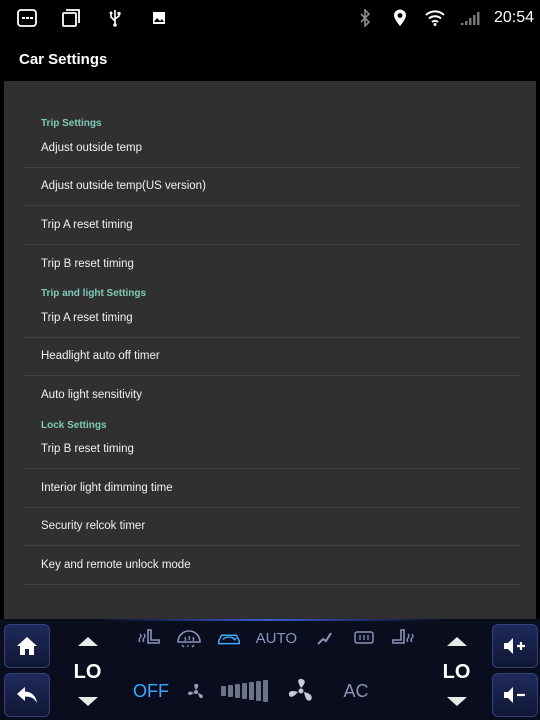 Image resolution: width=540 pixels, height=720 pixels. What do you see at coordinates (270, 19) in the screenshot?
I see `status-bar: 20:54` at bounding box center [270, 19].